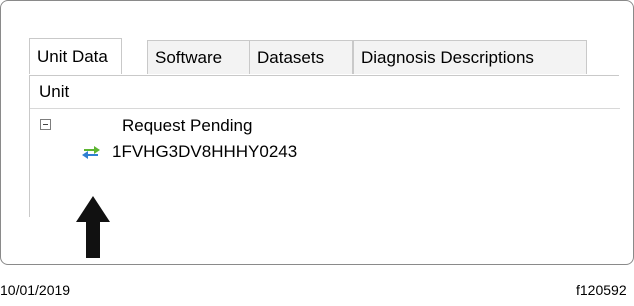 The image size is (634, 306). What do you see at coordinates (189, 57) in the screenshot?
I see `tab-label: Software` at bounding box center [189, 57].